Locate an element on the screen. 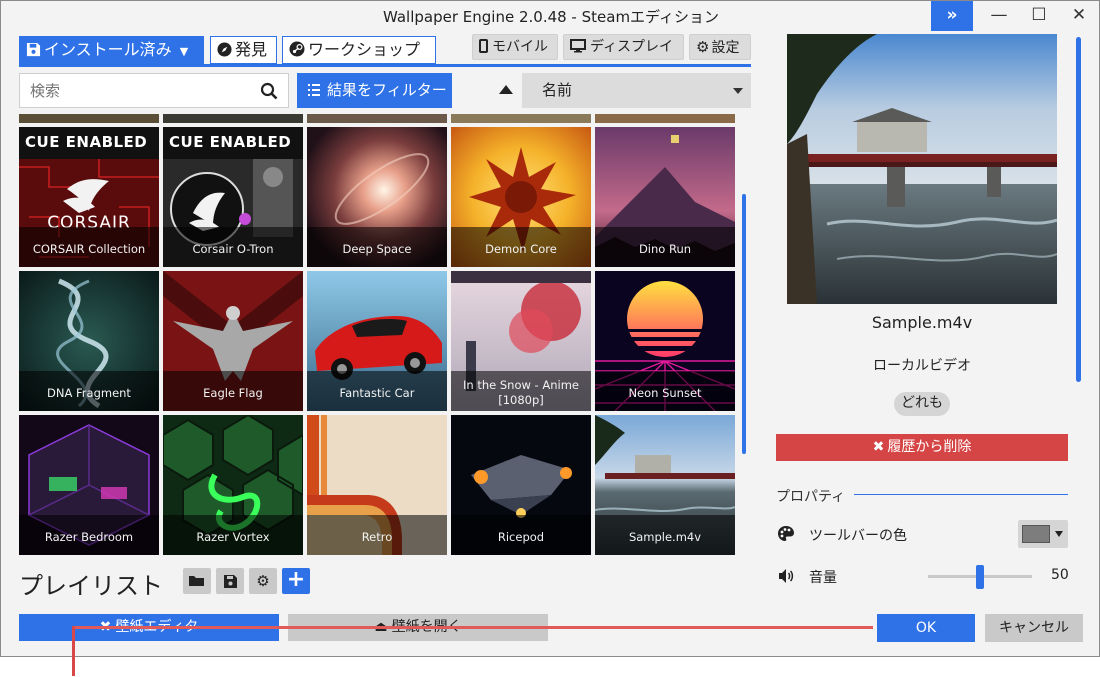  sort-select-value: 名前 is located at coordinates (557, 90).